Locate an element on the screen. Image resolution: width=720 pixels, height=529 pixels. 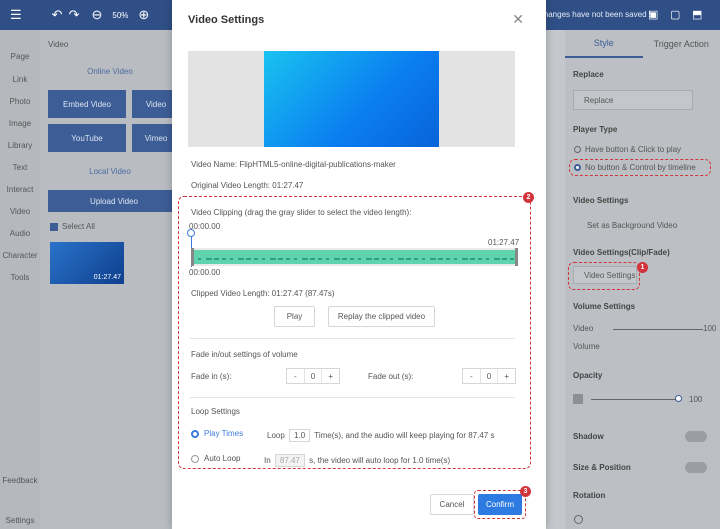
loop-count-input: 1.0 is located at coordinates (300, 435).